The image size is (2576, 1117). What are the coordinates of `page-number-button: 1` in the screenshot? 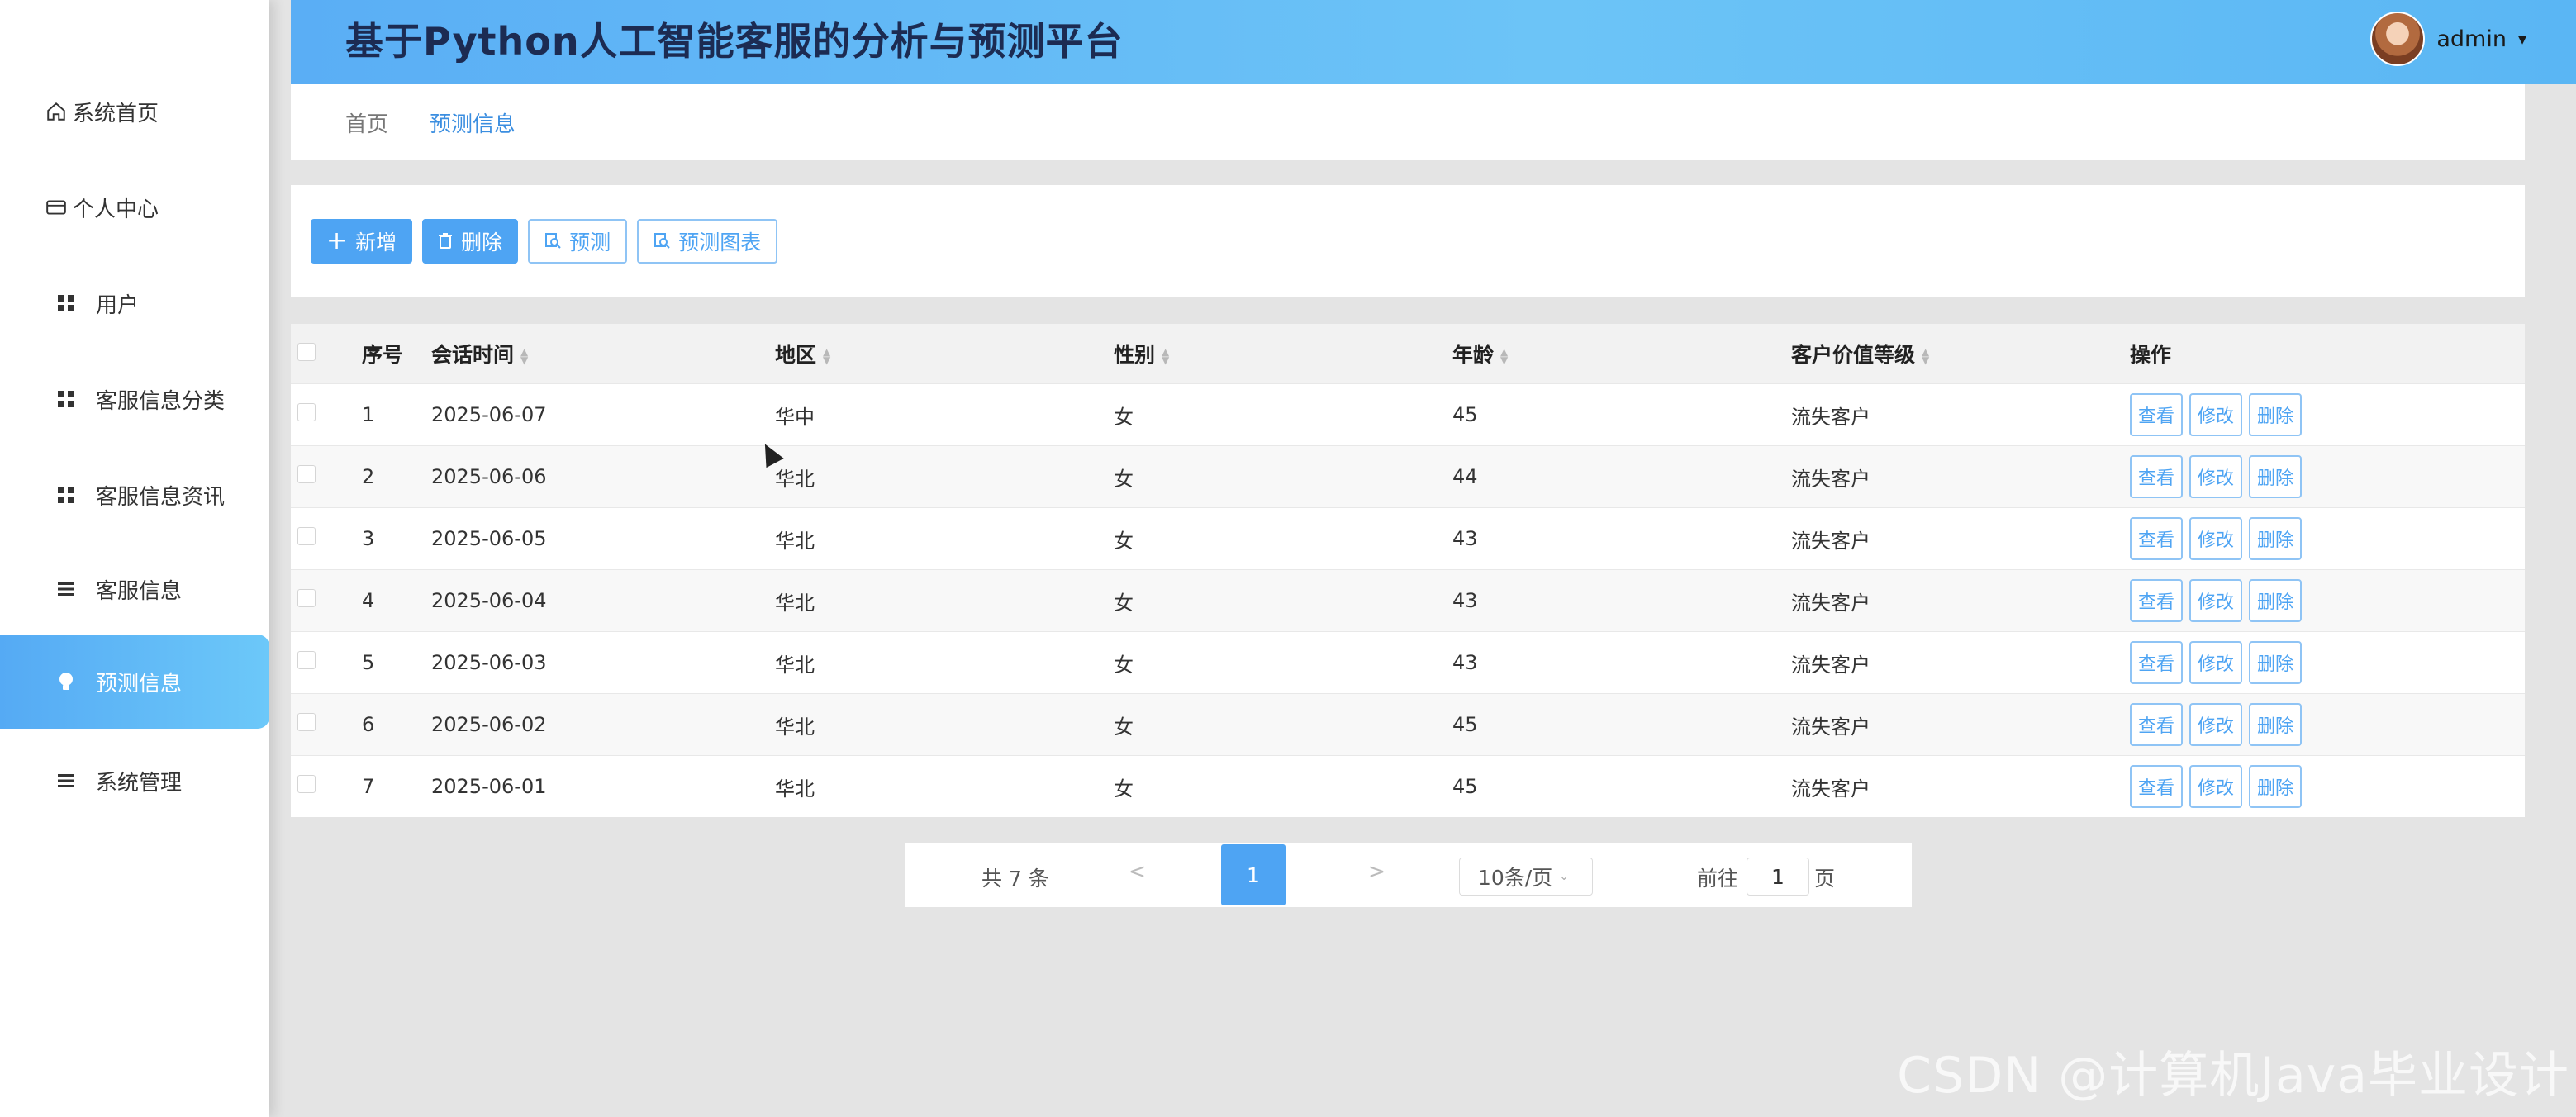 It's located at (1253, 874).